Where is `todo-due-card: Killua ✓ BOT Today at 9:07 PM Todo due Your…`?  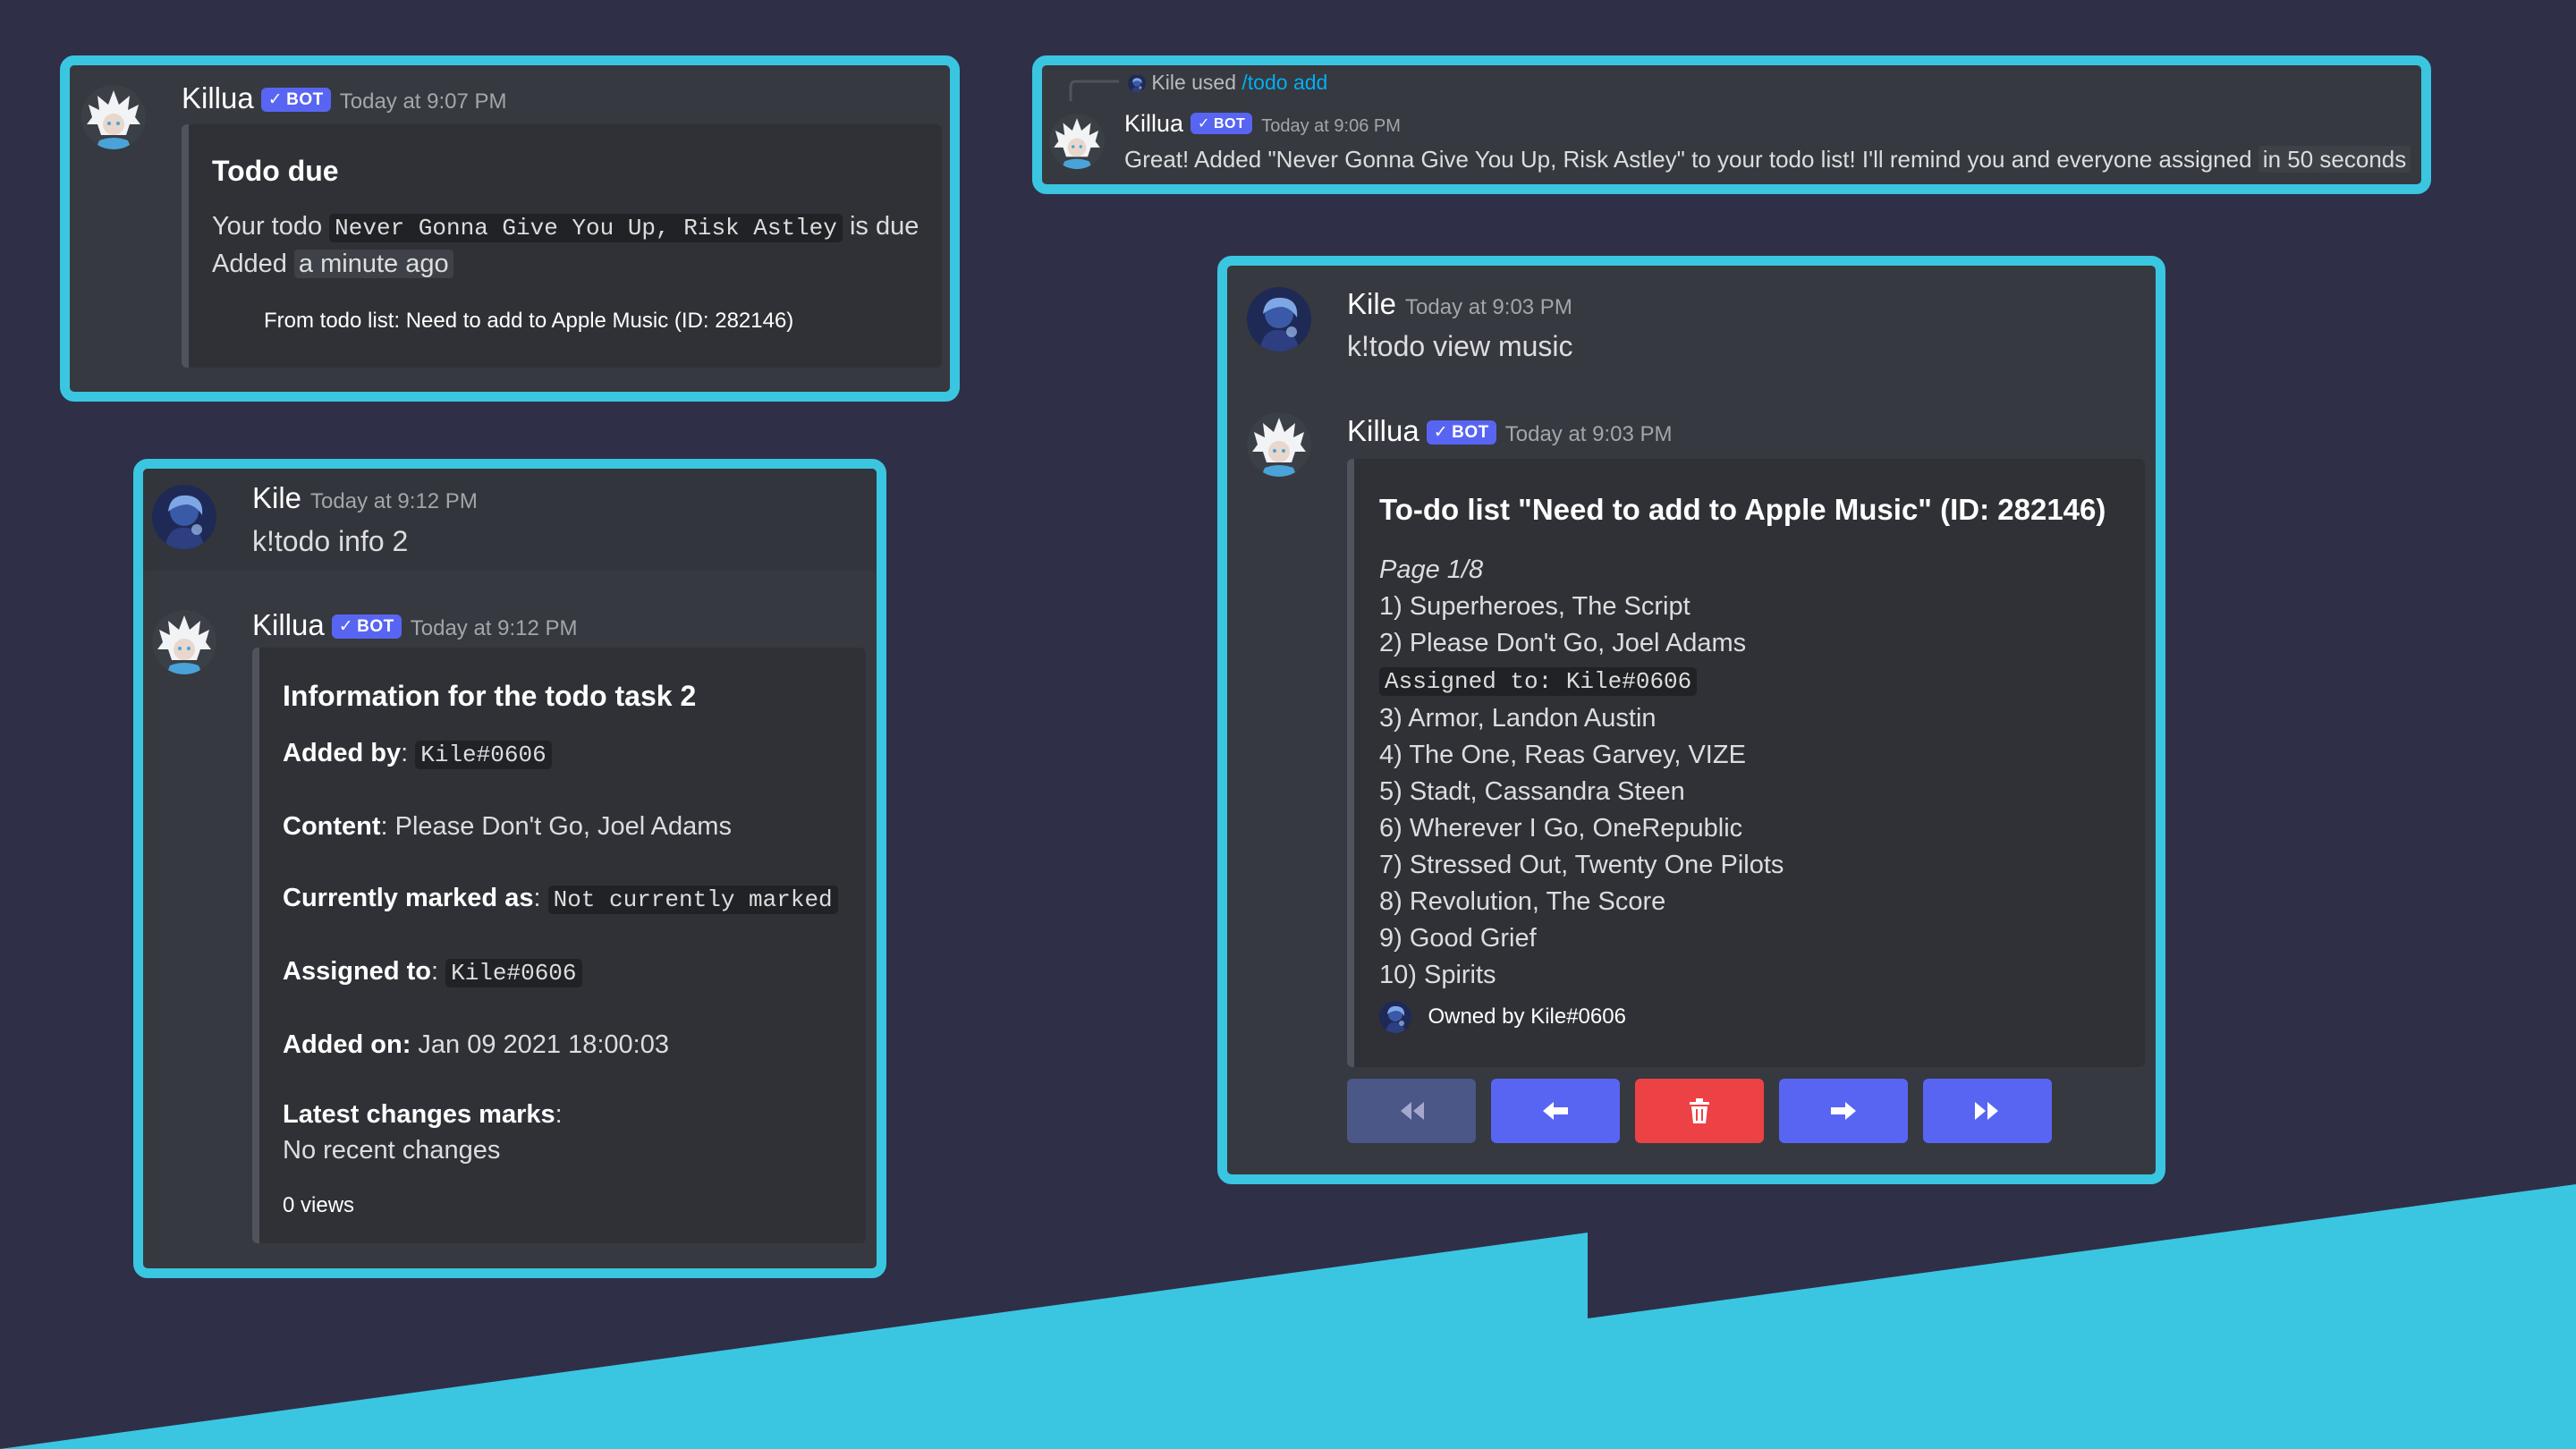
todo-due-card: Killua ✓ BOT Today at 9:07 PM Todo due Your… is located at coordinates (510, 228).